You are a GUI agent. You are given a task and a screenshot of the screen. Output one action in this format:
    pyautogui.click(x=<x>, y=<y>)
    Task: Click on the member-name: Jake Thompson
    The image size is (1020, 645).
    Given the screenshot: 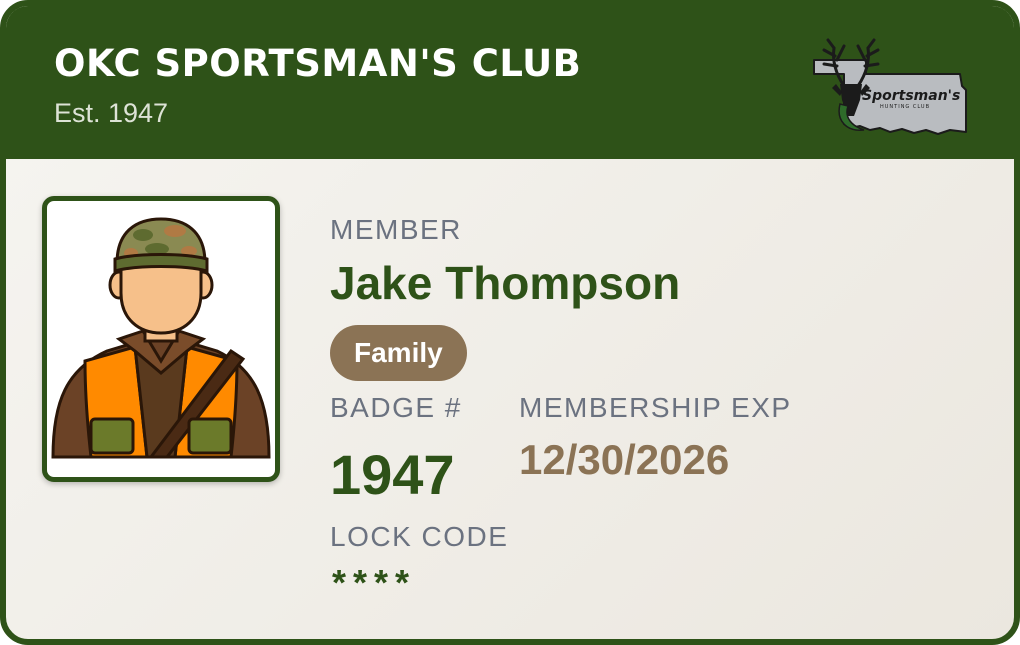 What is the action you would take?
    pyautogui.click(x=505, y=283)
    